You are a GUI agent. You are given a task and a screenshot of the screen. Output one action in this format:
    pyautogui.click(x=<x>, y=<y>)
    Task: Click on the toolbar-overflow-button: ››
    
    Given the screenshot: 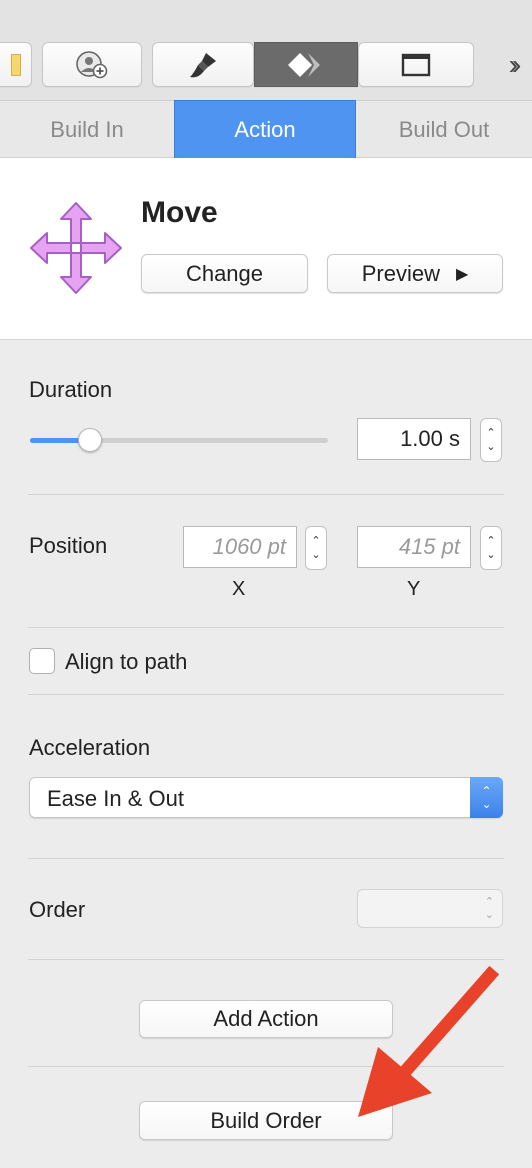 What is the action you would take?
    pyautogui.click(x=512, y=65)
    